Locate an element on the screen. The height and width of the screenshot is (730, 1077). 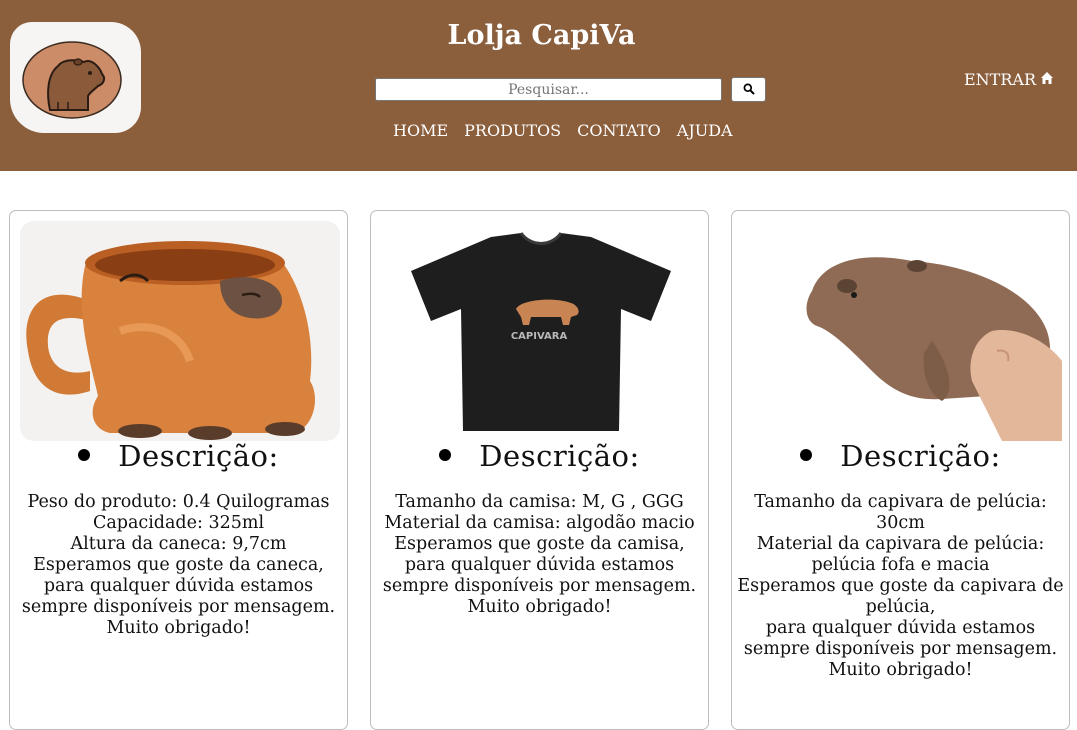
login-link: ENTRAR is located at coordinates (1009, 79).